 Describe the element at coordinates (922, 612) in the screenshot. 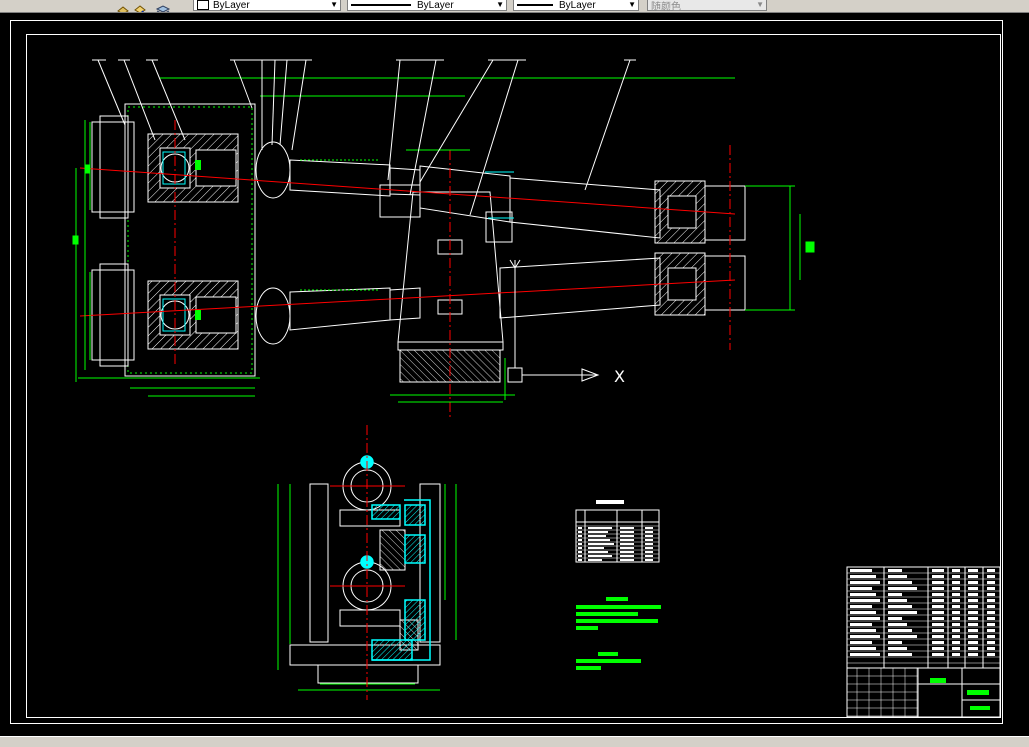

I see `title-block-text` at that location.